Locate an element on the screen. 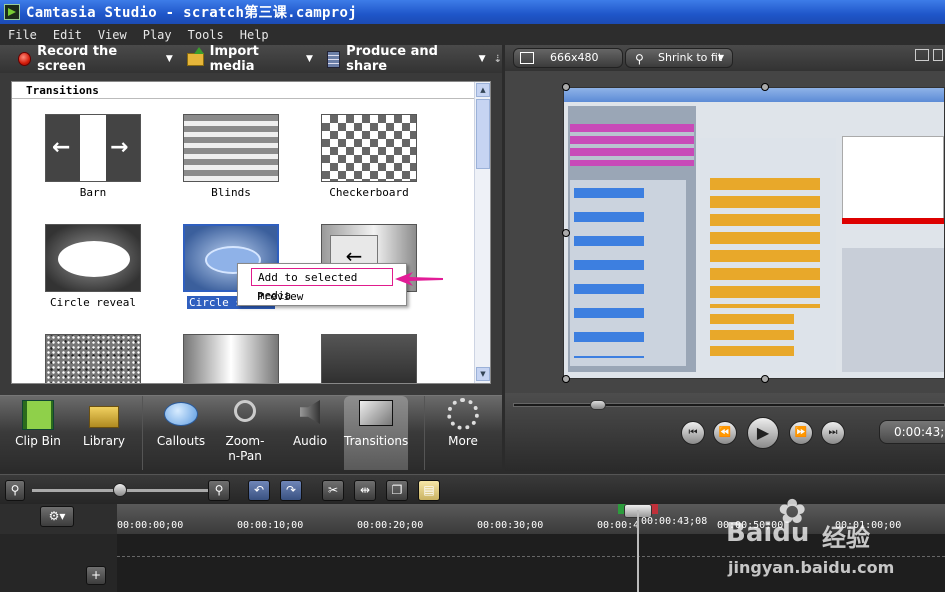 Image resolution: width=945 pixels, height=592 pixels. scrub-bar is located at coordinates (729, 405).